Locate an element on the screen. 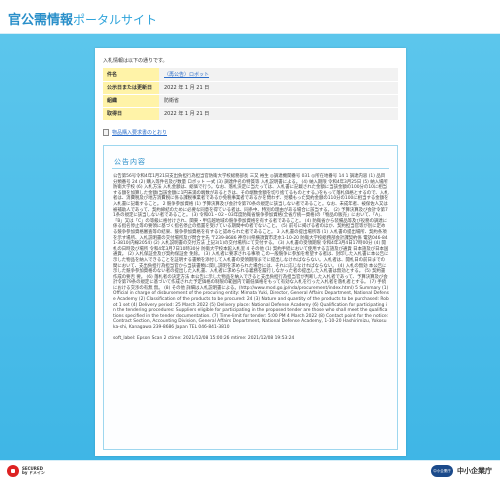 The image size is (500, 480). purchase-request-link: 物品購入要求書のとおり is located at coordinates (135, 132).